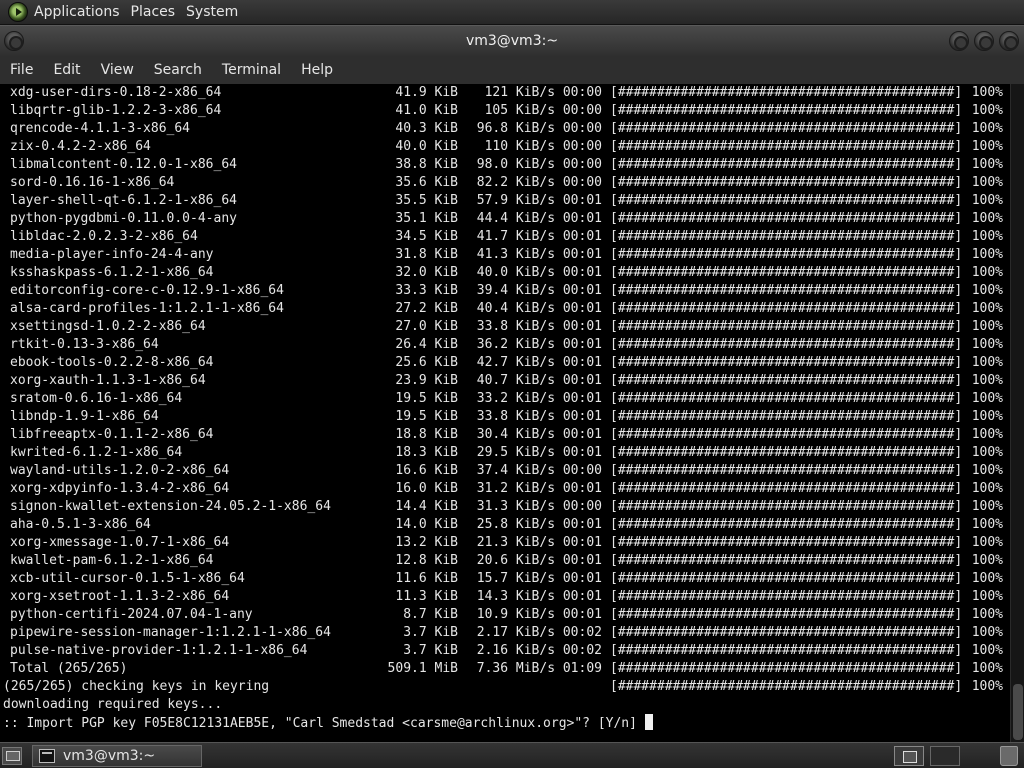 The width and height of the screenshot is (1024, 768). What do you see at coordinates (543, 146) in the screenshot?
I see `download-rate: 110 KiB/s 00:00` at bounding box center [543, 146].